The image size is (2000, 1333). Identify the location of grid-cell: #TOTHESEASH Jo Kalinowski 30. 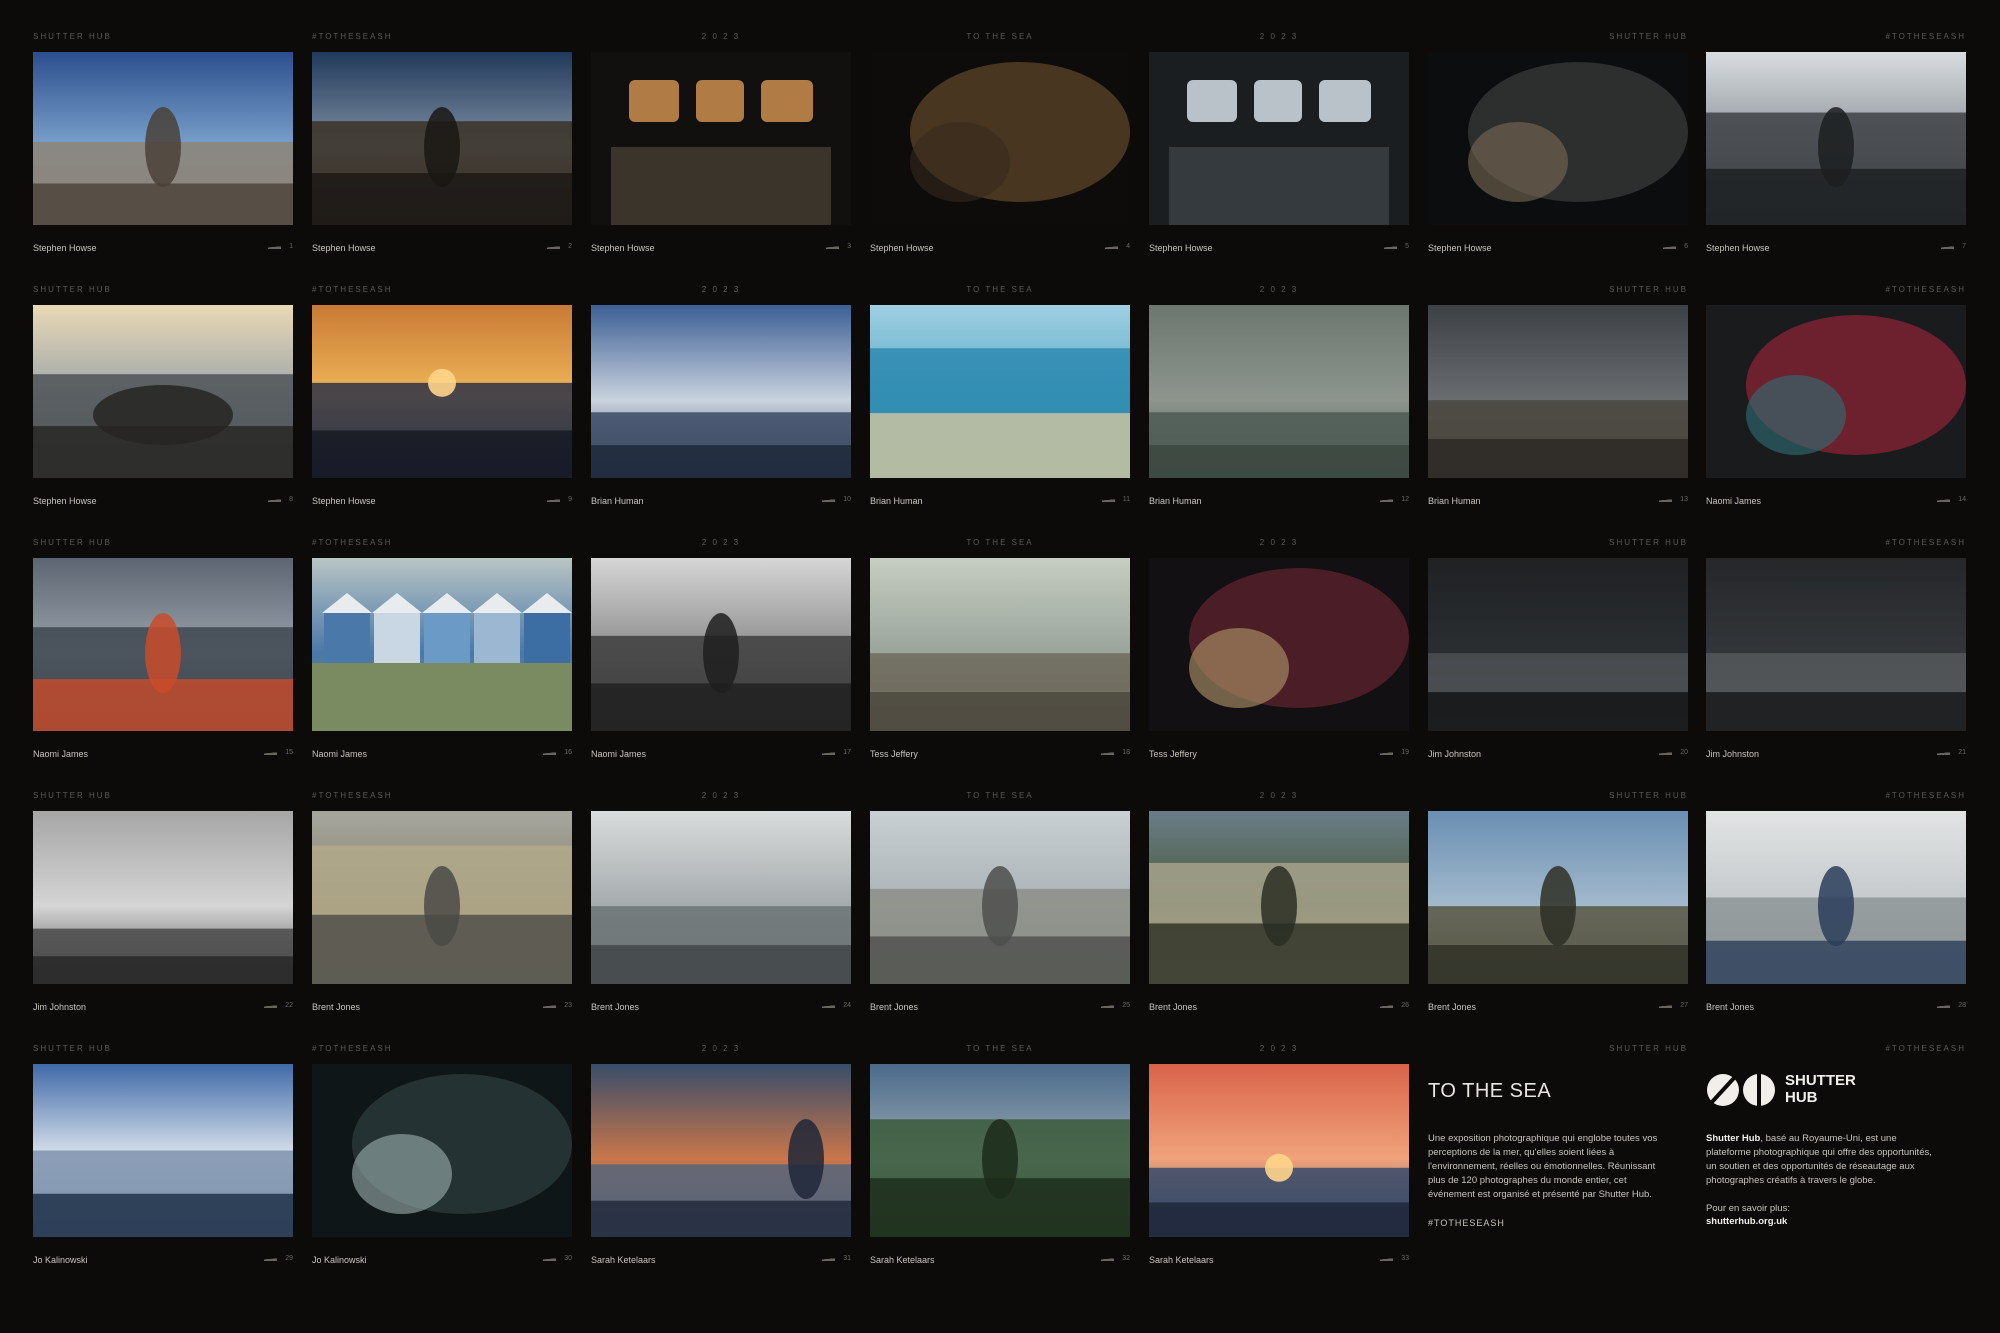
(442, 1170).